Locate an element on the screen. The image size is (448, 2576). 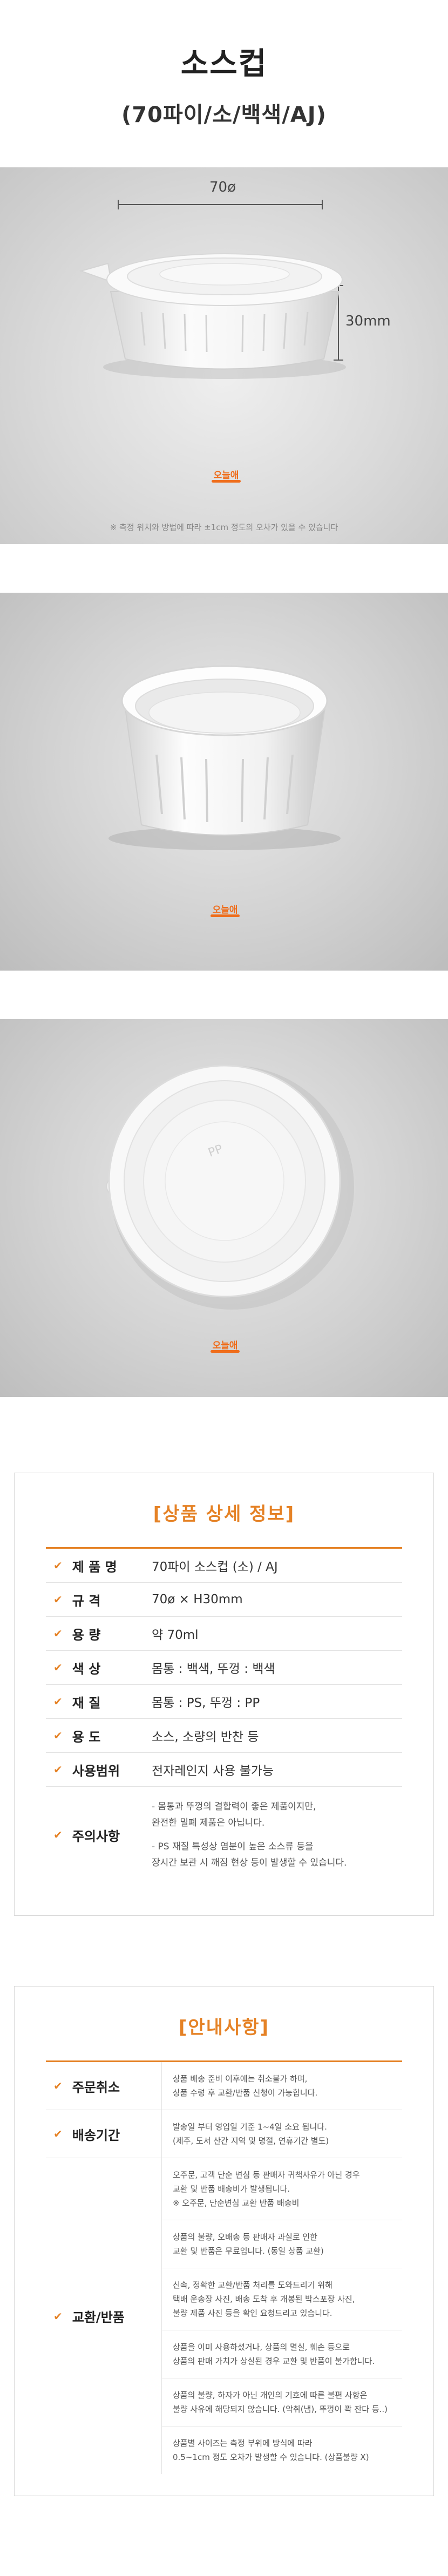
guide-label: 배송기간 is located at coordinates (96, 2135).